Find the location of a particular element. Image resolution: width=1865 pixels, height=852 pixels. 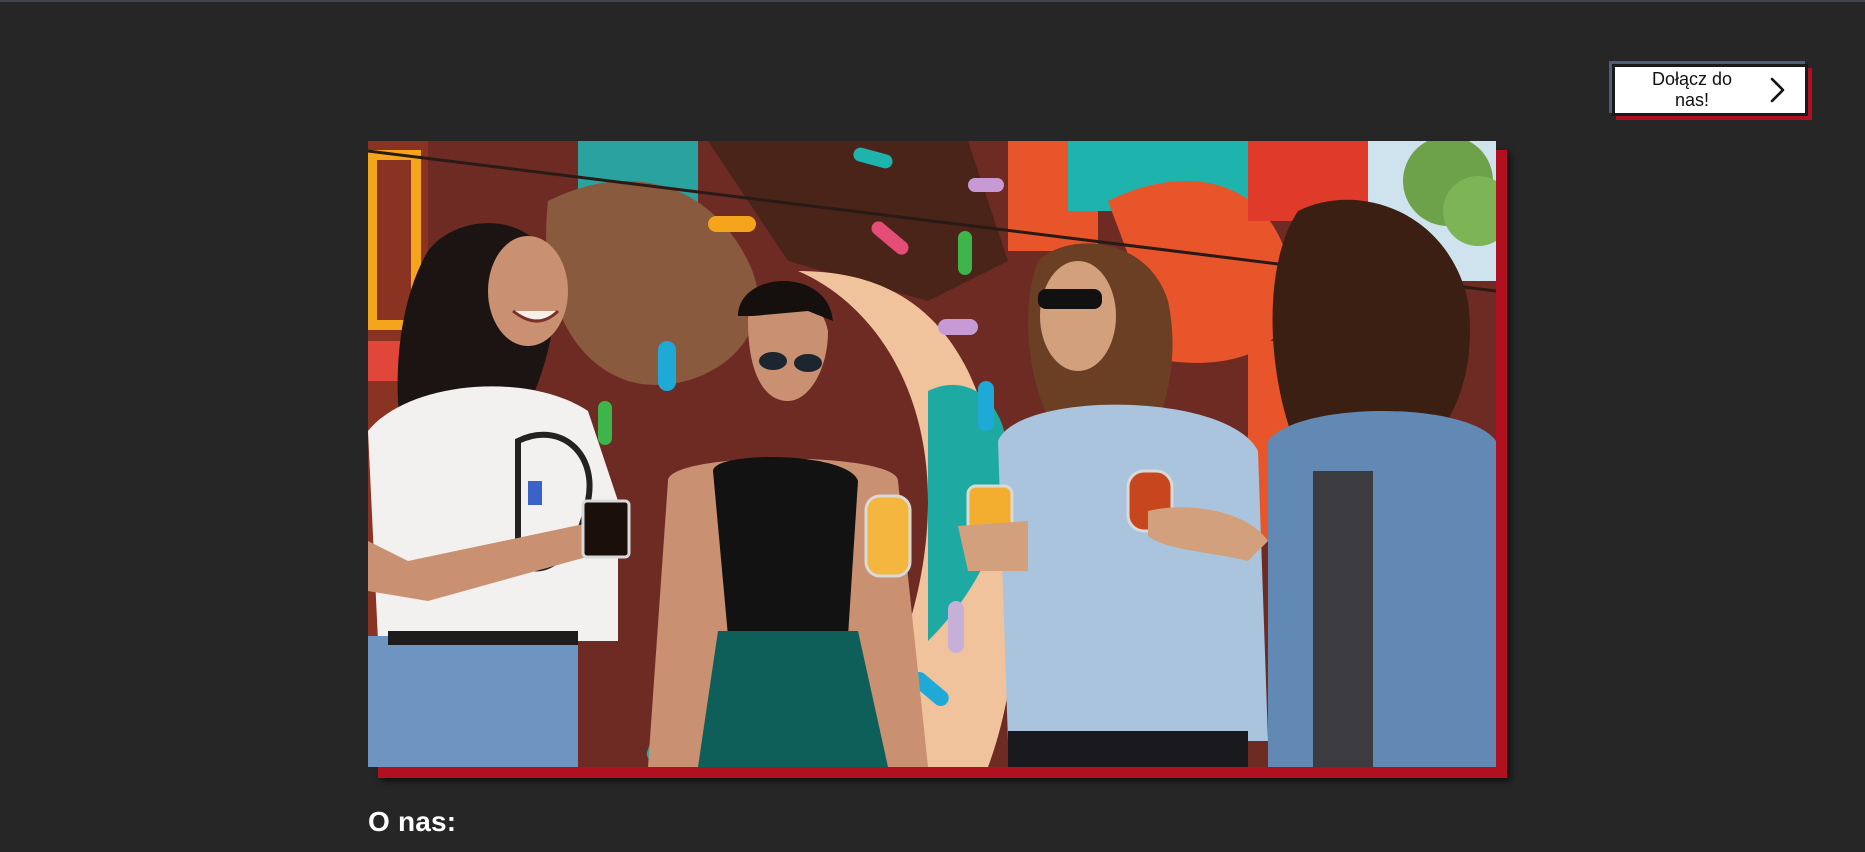

about-heading: O nas: is located at coordinates (412, 821).